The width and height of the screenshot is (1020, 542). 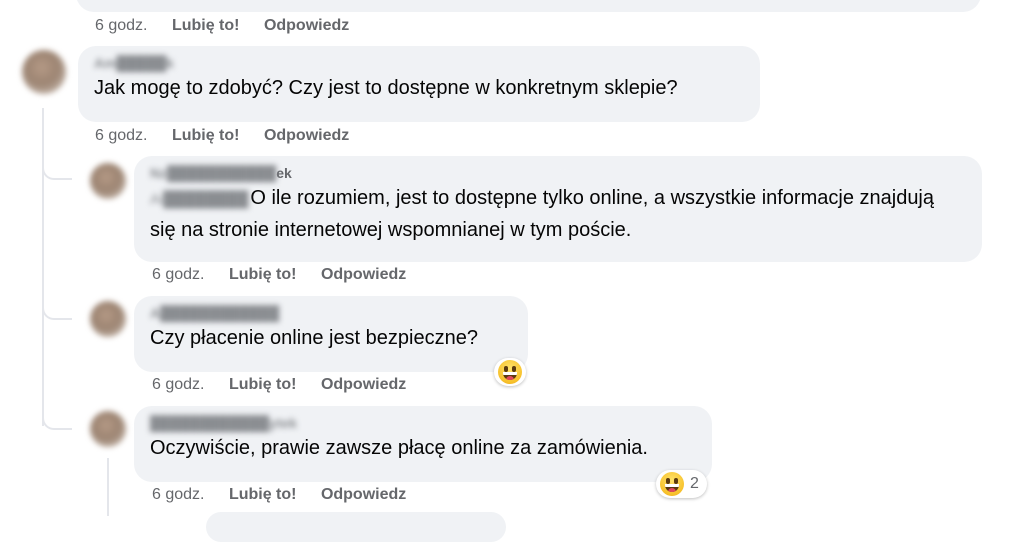 I want to click on reaction-badge, so click(x=510, y=372).